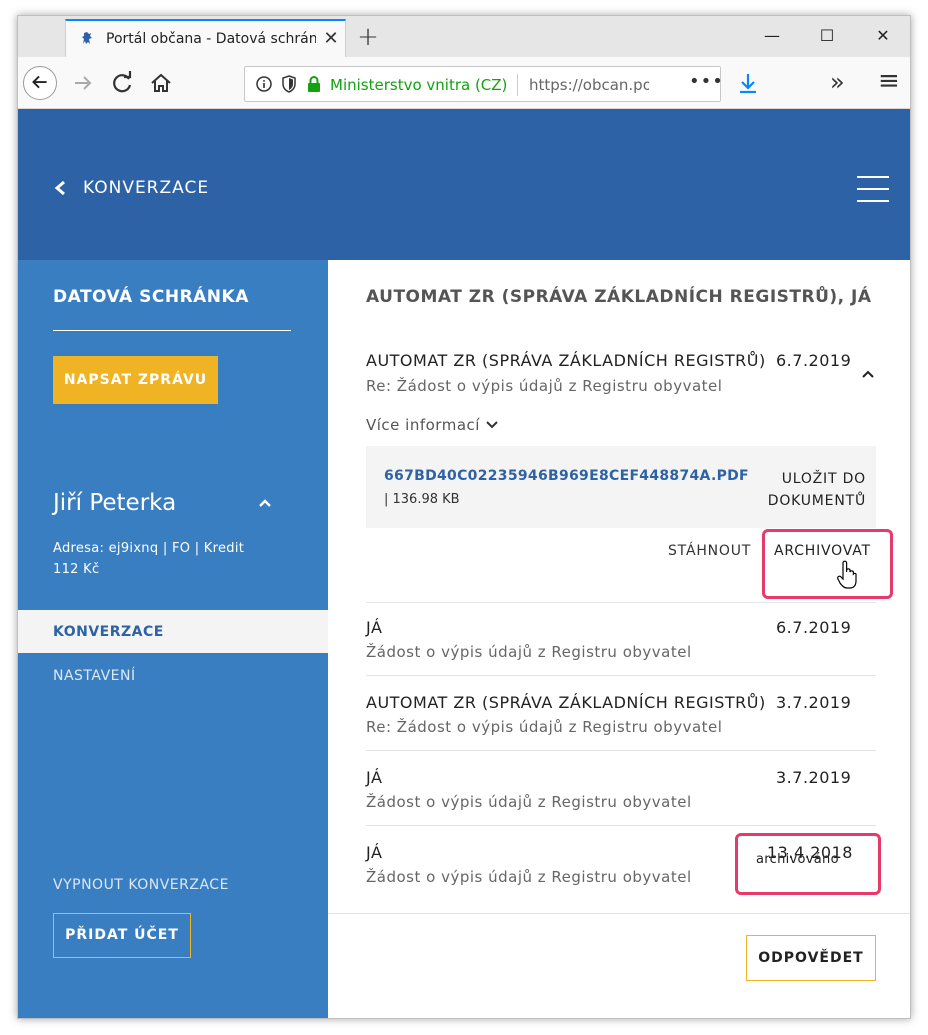 The image size is (928, 1035). What do you see at coordinates (211, 39) in the screenshot?
I see `tab-title: Portál občana - Datová schránka` at bounding box center [211, 39].